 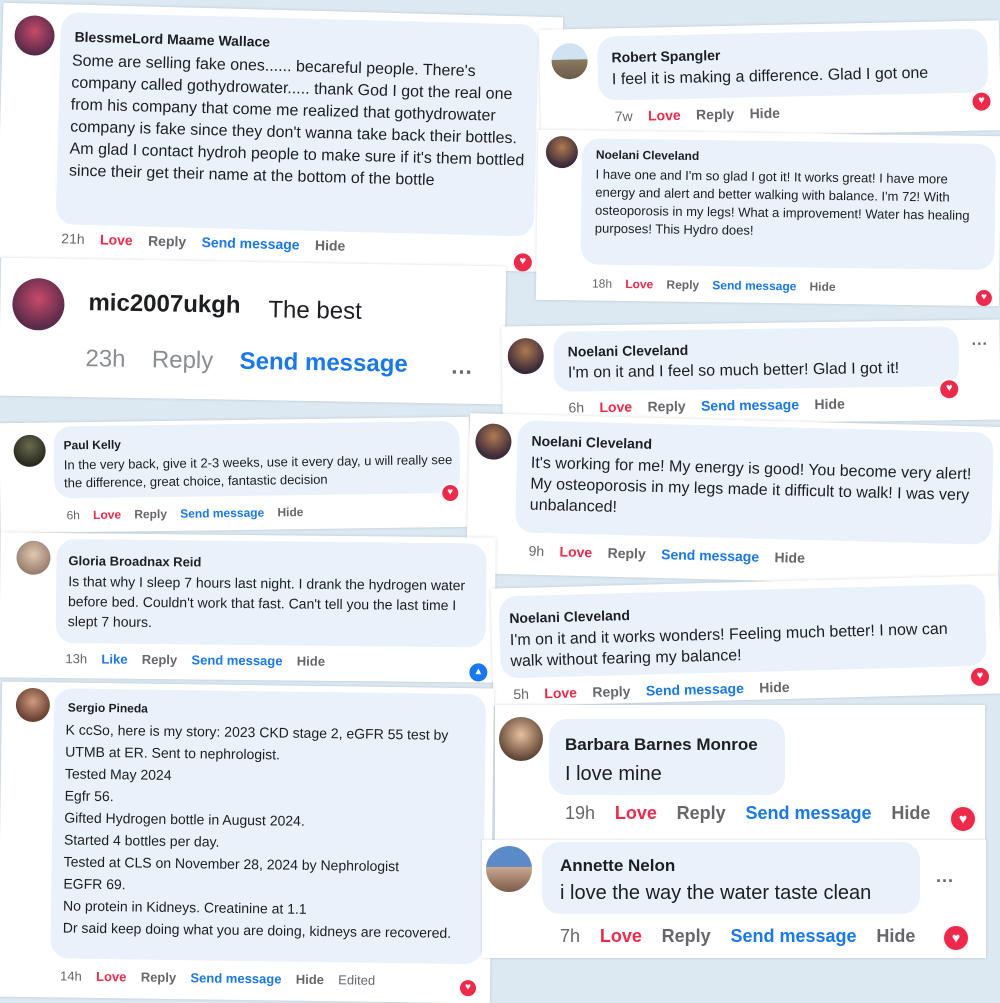 What do you see at coordinates (164, 304) in the screenshot?
I see `comment-author: mic2007ukgh` at bounding box center [164, 304].